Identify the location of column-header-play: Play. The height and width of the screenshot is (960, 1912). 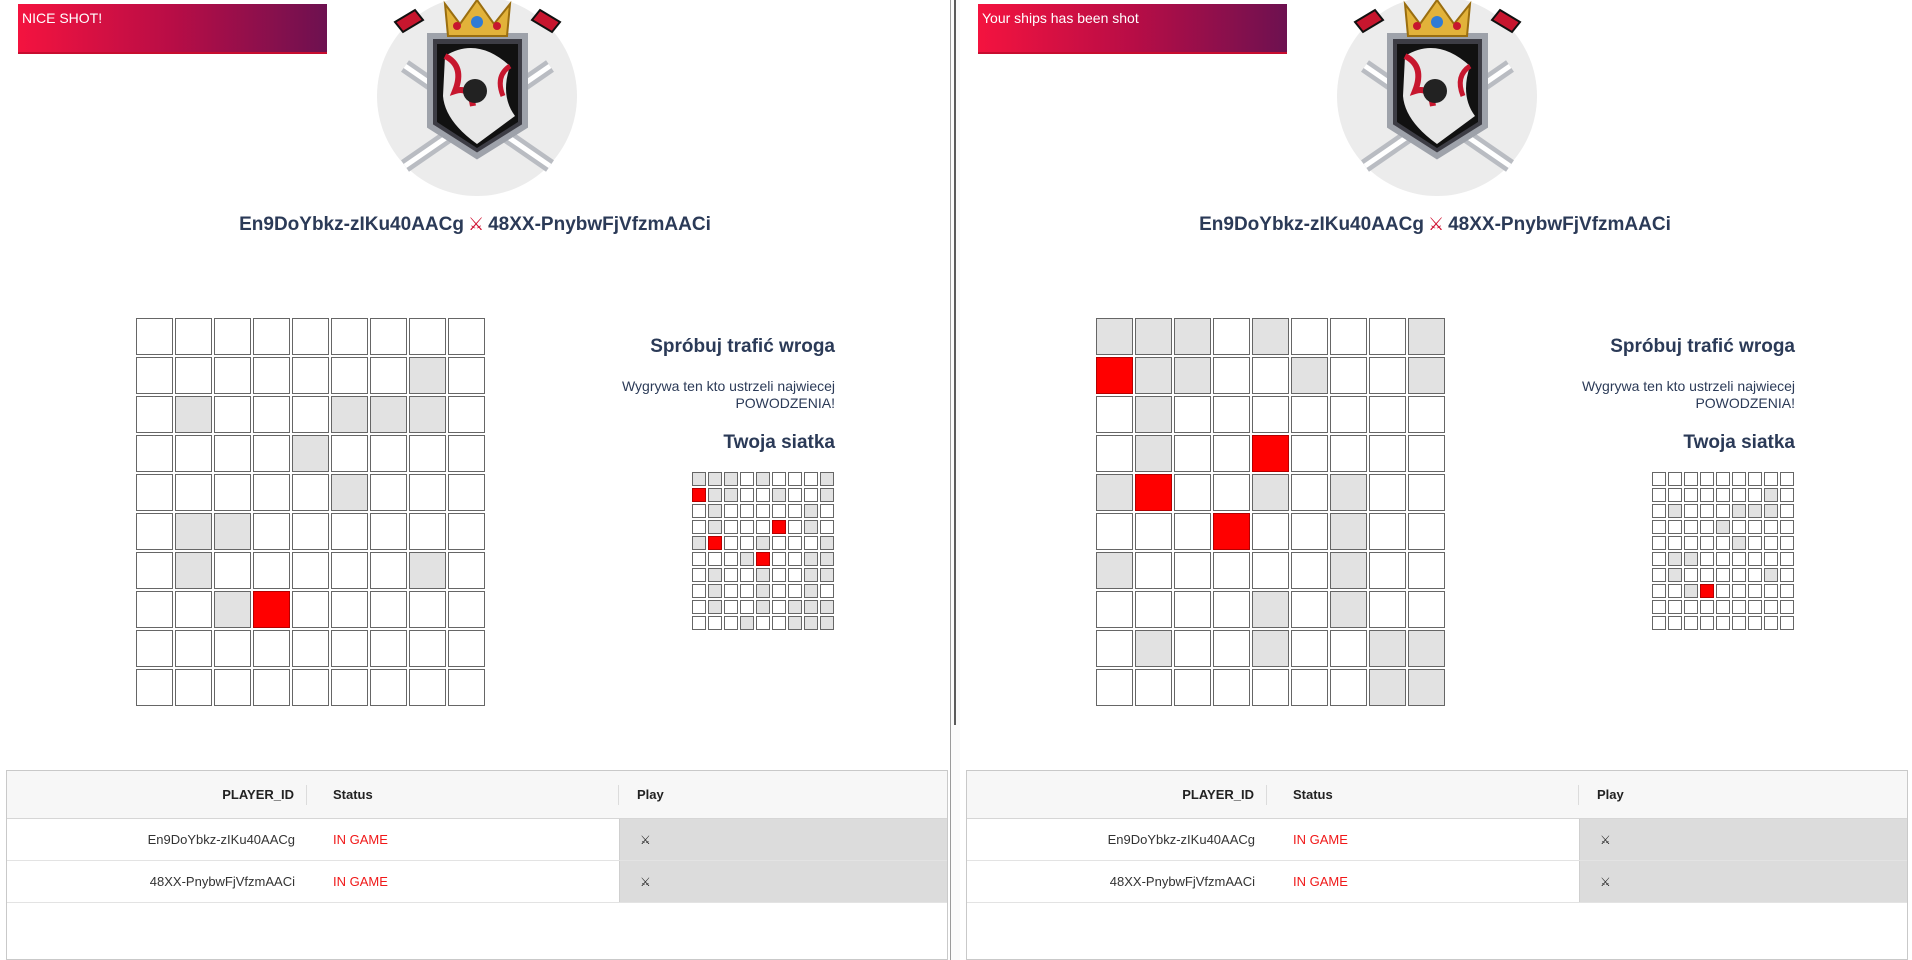
(1743, 795).